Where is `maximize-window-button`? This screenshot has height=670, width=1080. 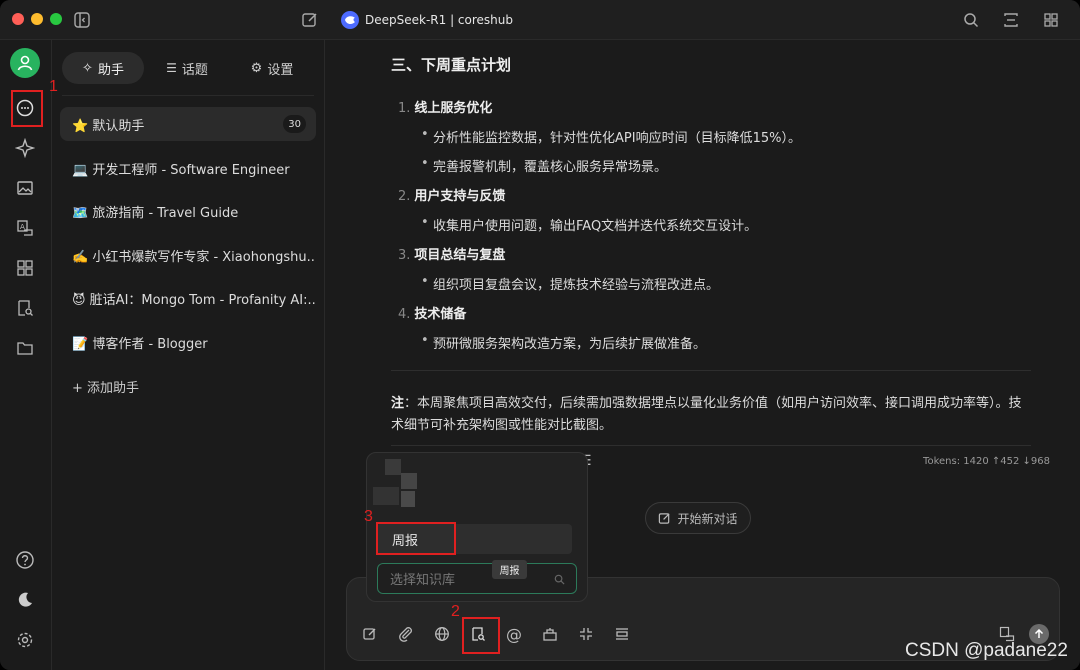
maximize-window-button is located at coordinates (56, 19).